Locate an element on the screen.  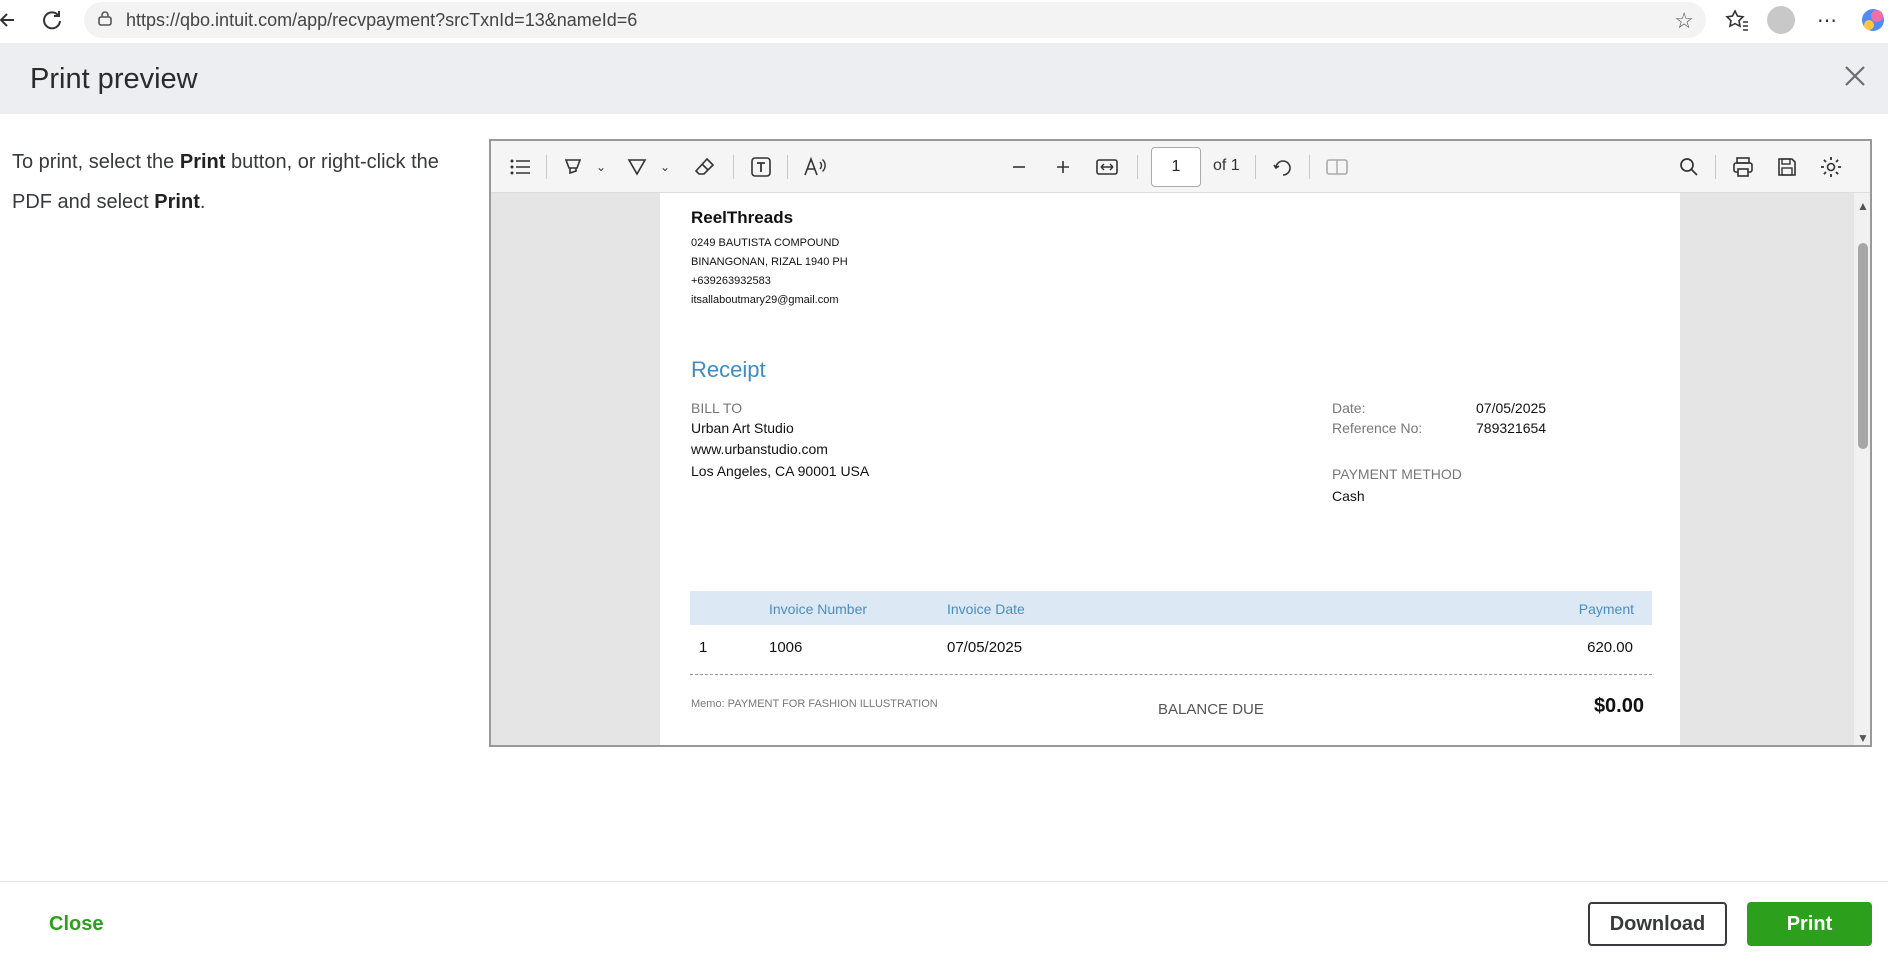
company-name: ReelThreads is located at coordinates (742, 217).